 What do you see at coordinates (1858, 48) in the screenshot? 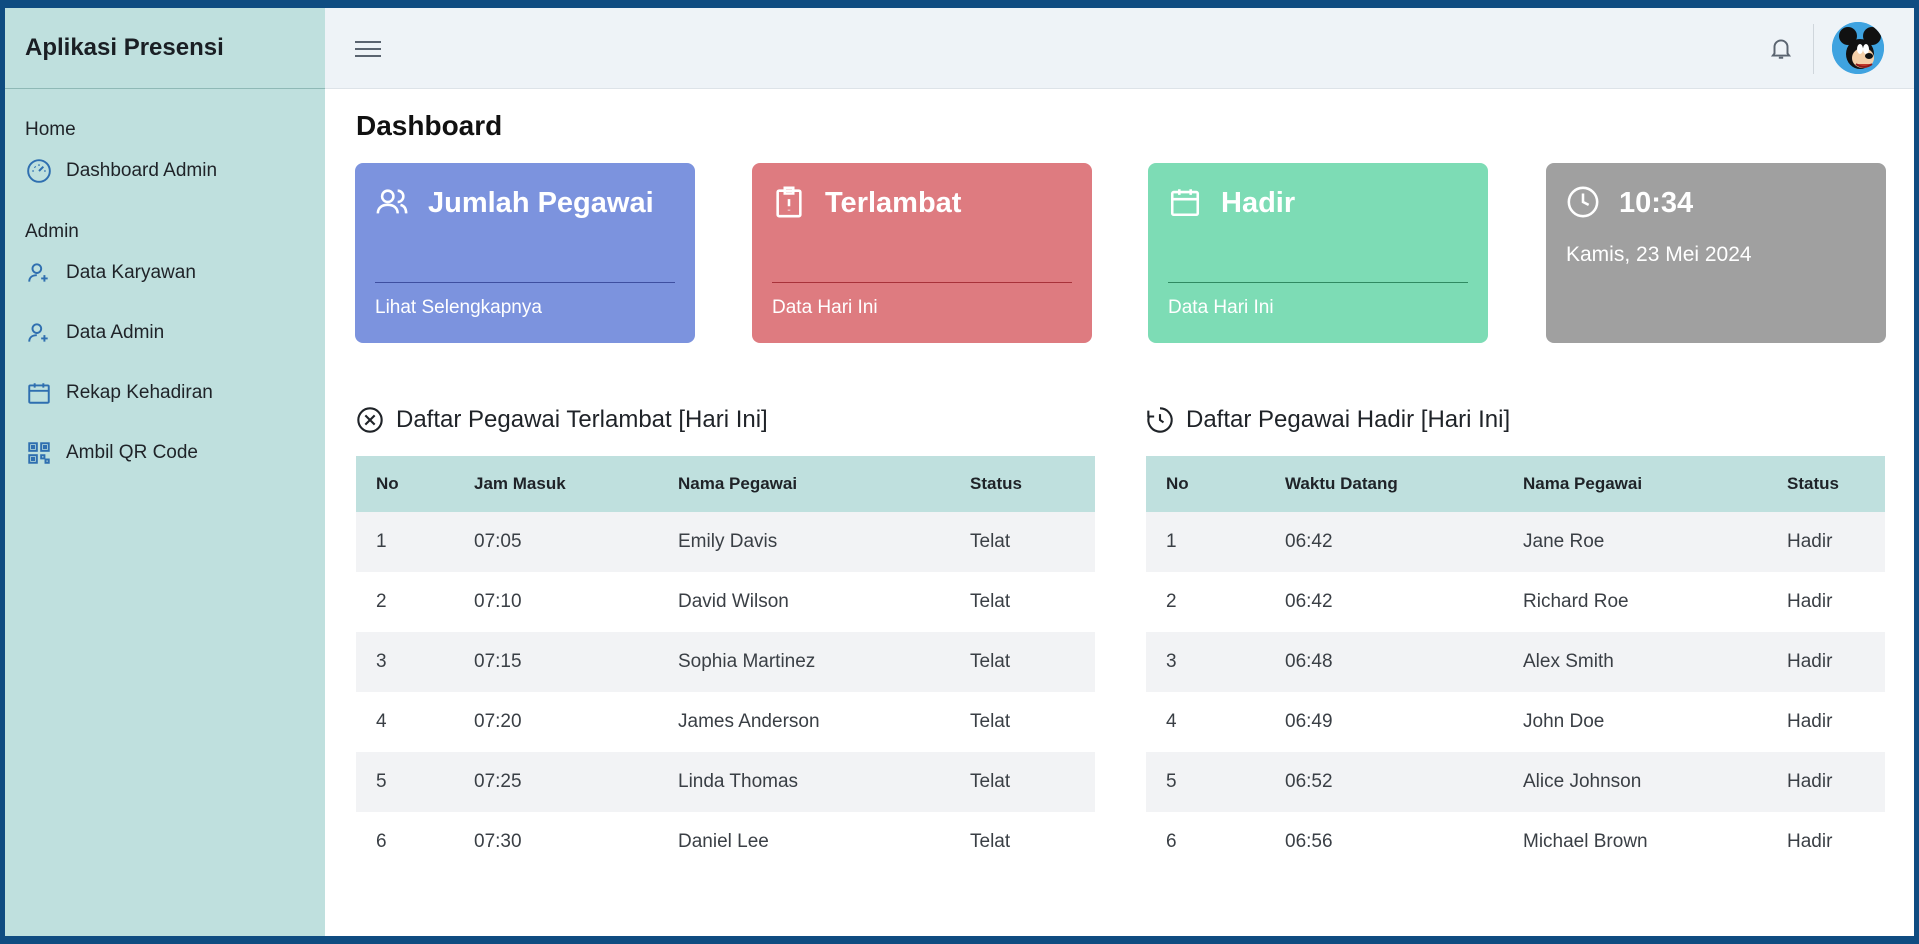
I see `avatar` at bounding box center [1858, 48].